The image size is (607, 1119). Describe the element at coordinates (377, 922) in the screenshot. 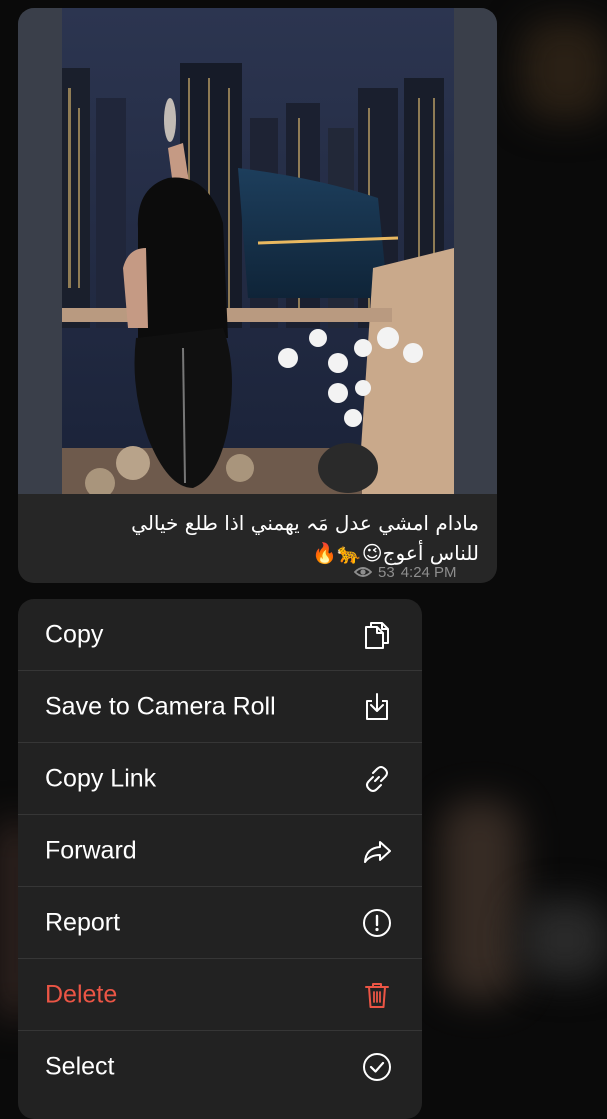

I see `exclamation-circle-icon` at that location.